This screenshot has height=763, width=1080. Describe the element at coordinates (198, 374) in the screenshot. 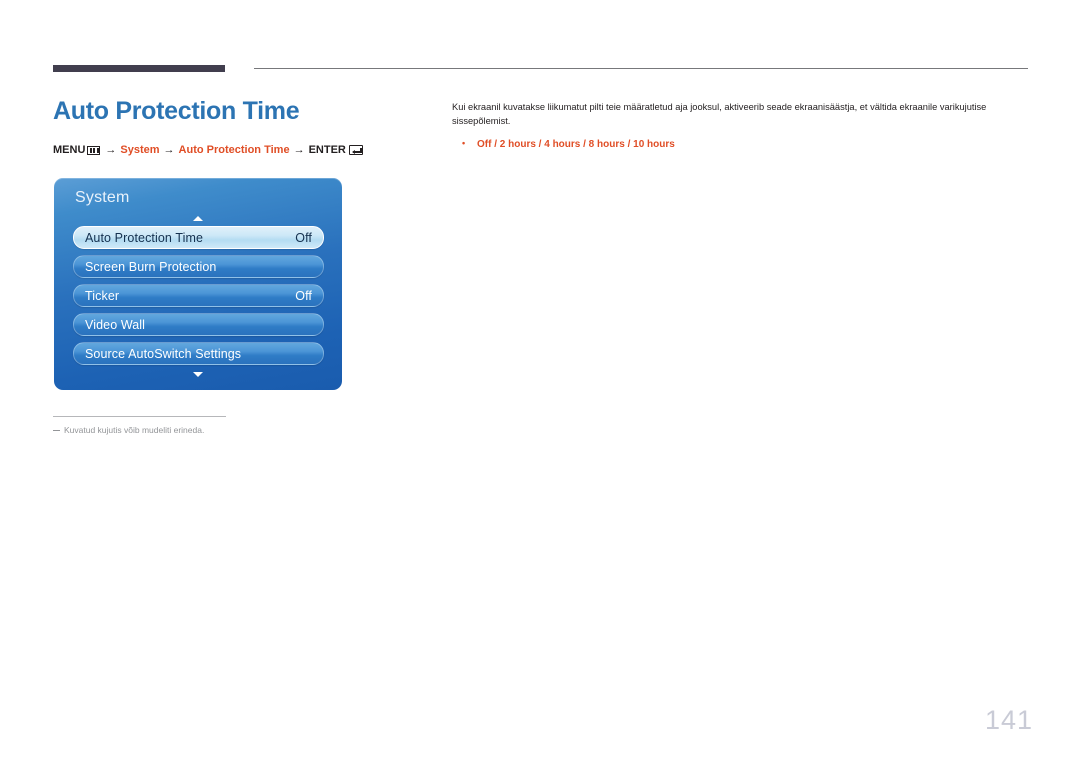

I see `triangle-down-icon` at that location.